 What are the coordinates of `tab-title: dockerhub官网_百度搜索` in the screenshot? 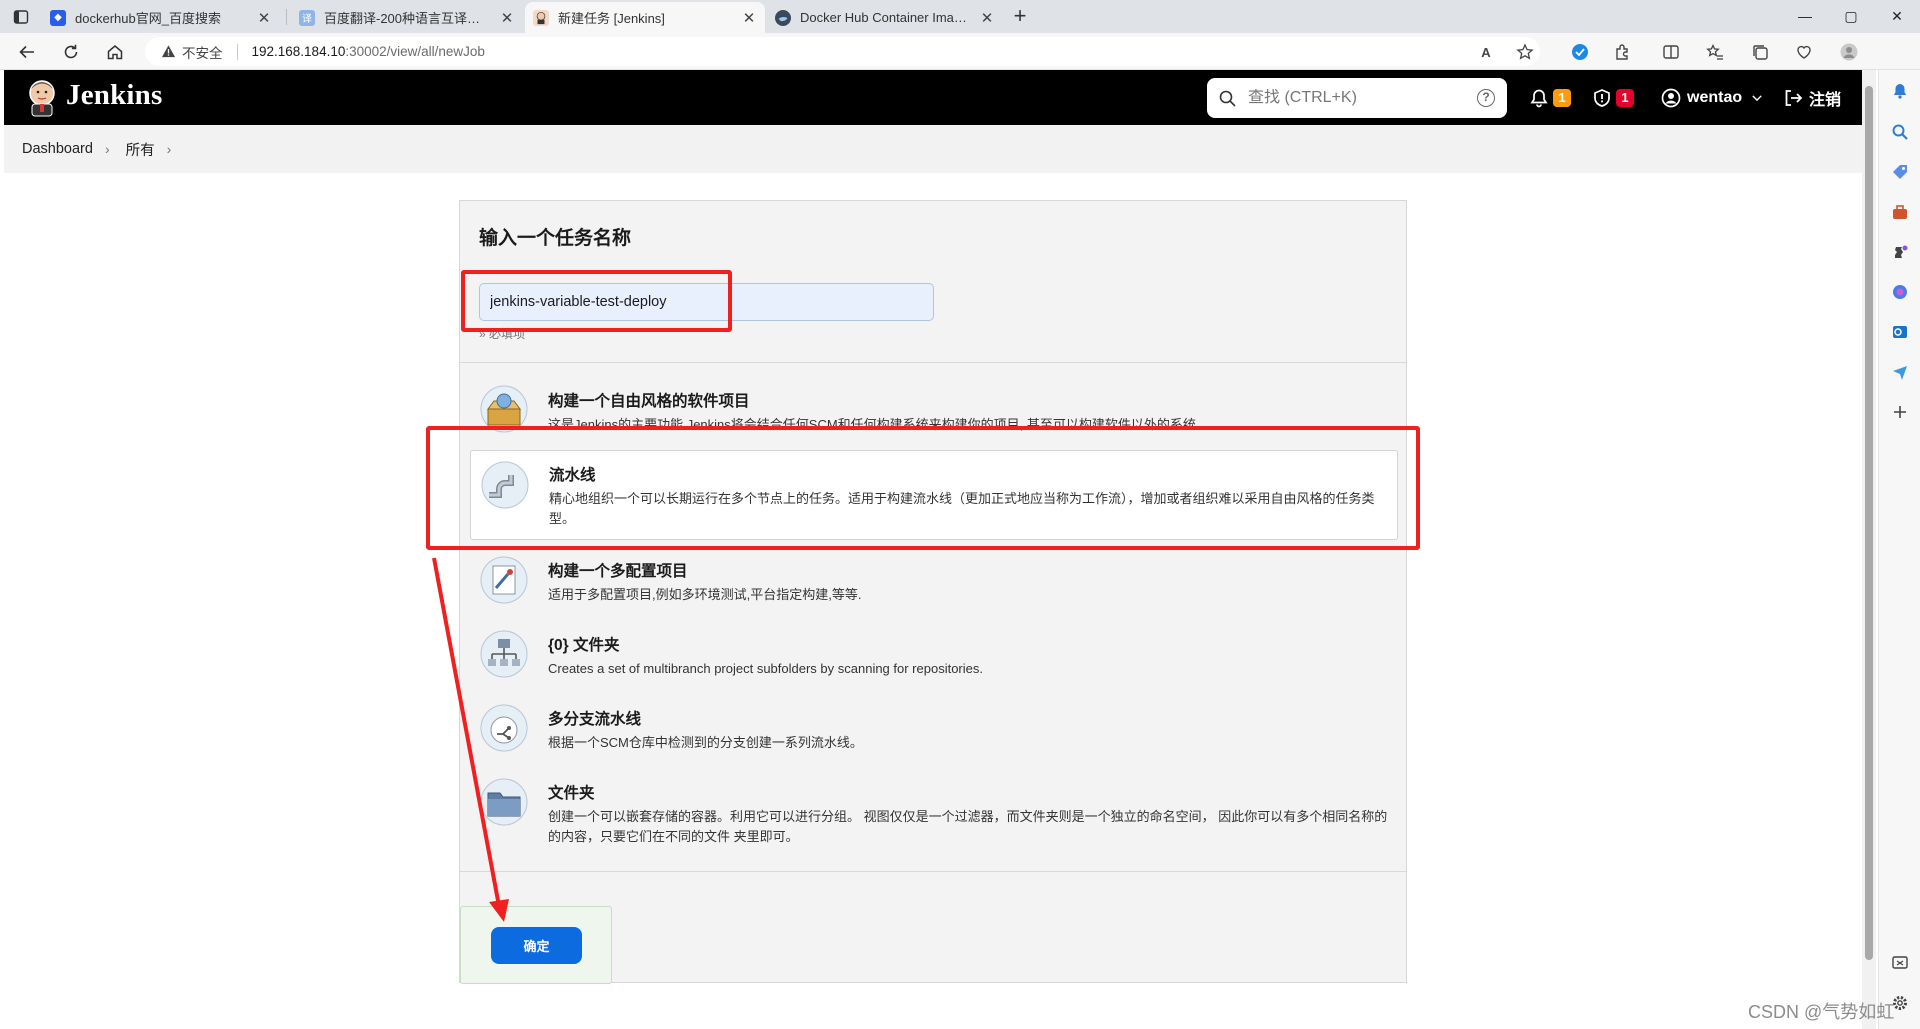 It's located at (148, 18).